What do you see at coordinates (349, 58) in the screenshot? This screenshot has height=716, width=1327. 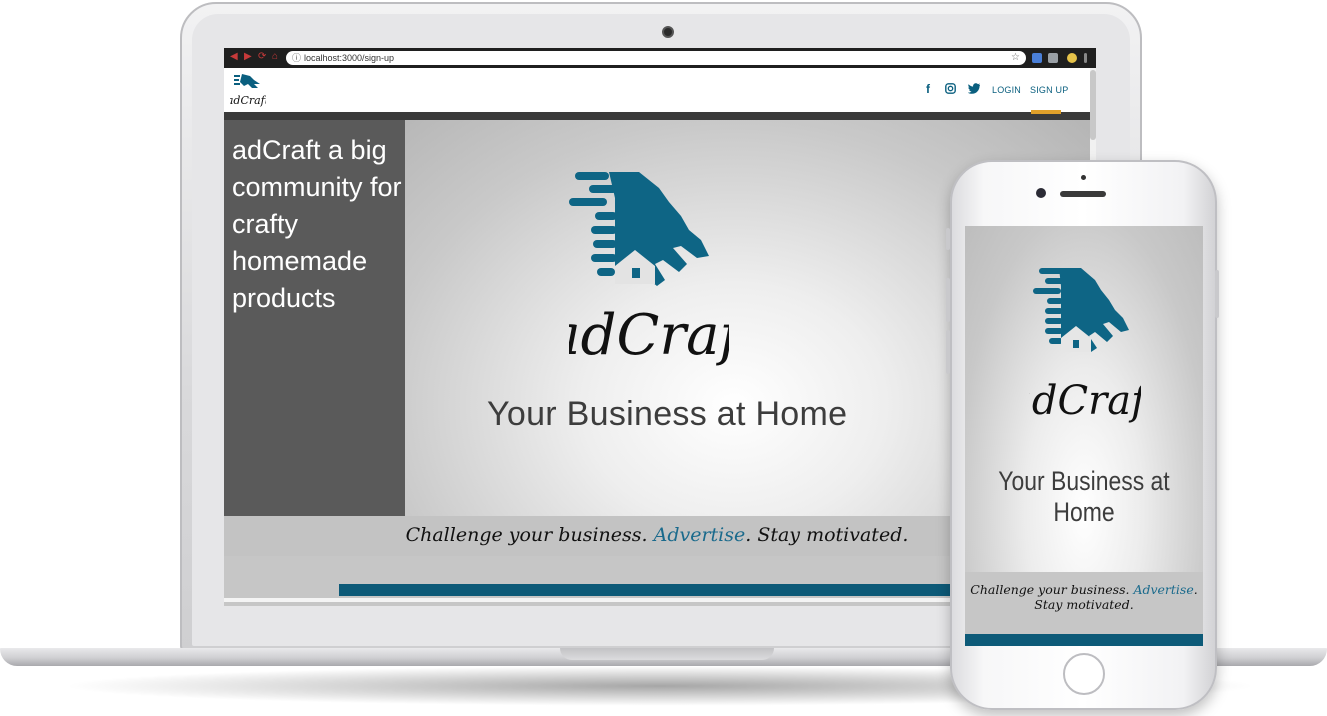 I see `url-text: localhost:3000/sign-up` at bounding box center [349, 58].